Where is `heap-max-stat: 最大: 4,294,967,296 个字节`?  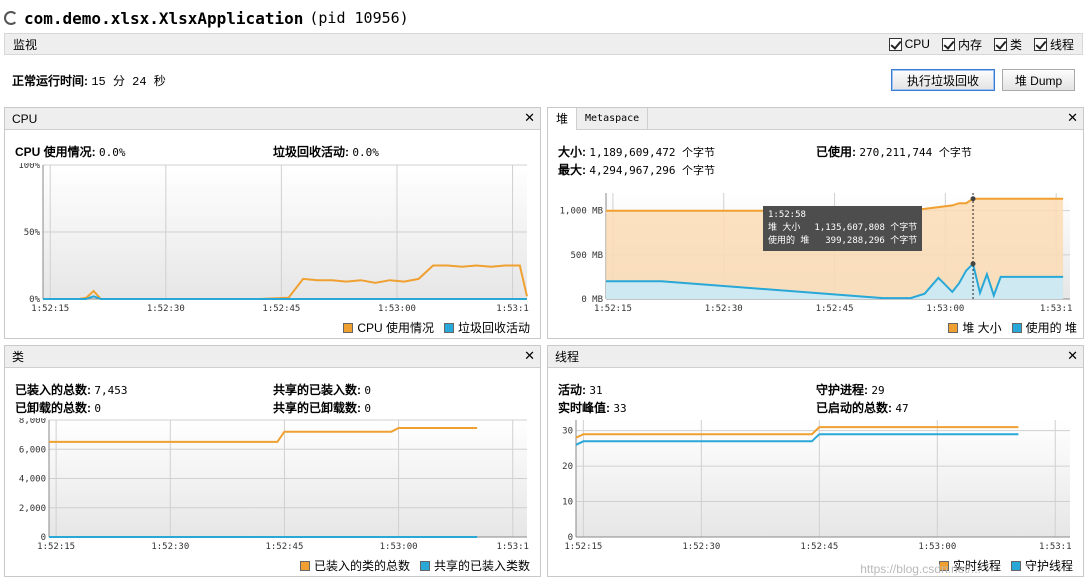 heap-max-stat: 最大: 4,294,967,296 个字节 is located at coordinates (636, 169).